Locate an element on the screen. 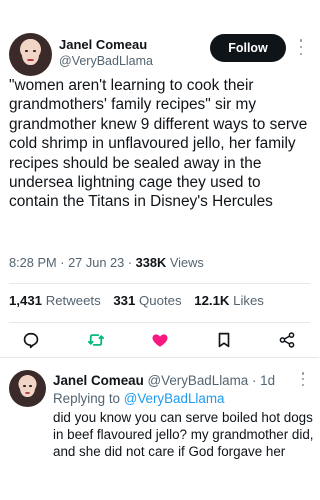 Image resolution: width=320 pixels, height=500 pixels. retweet-button is located at coordinates (96, 340).